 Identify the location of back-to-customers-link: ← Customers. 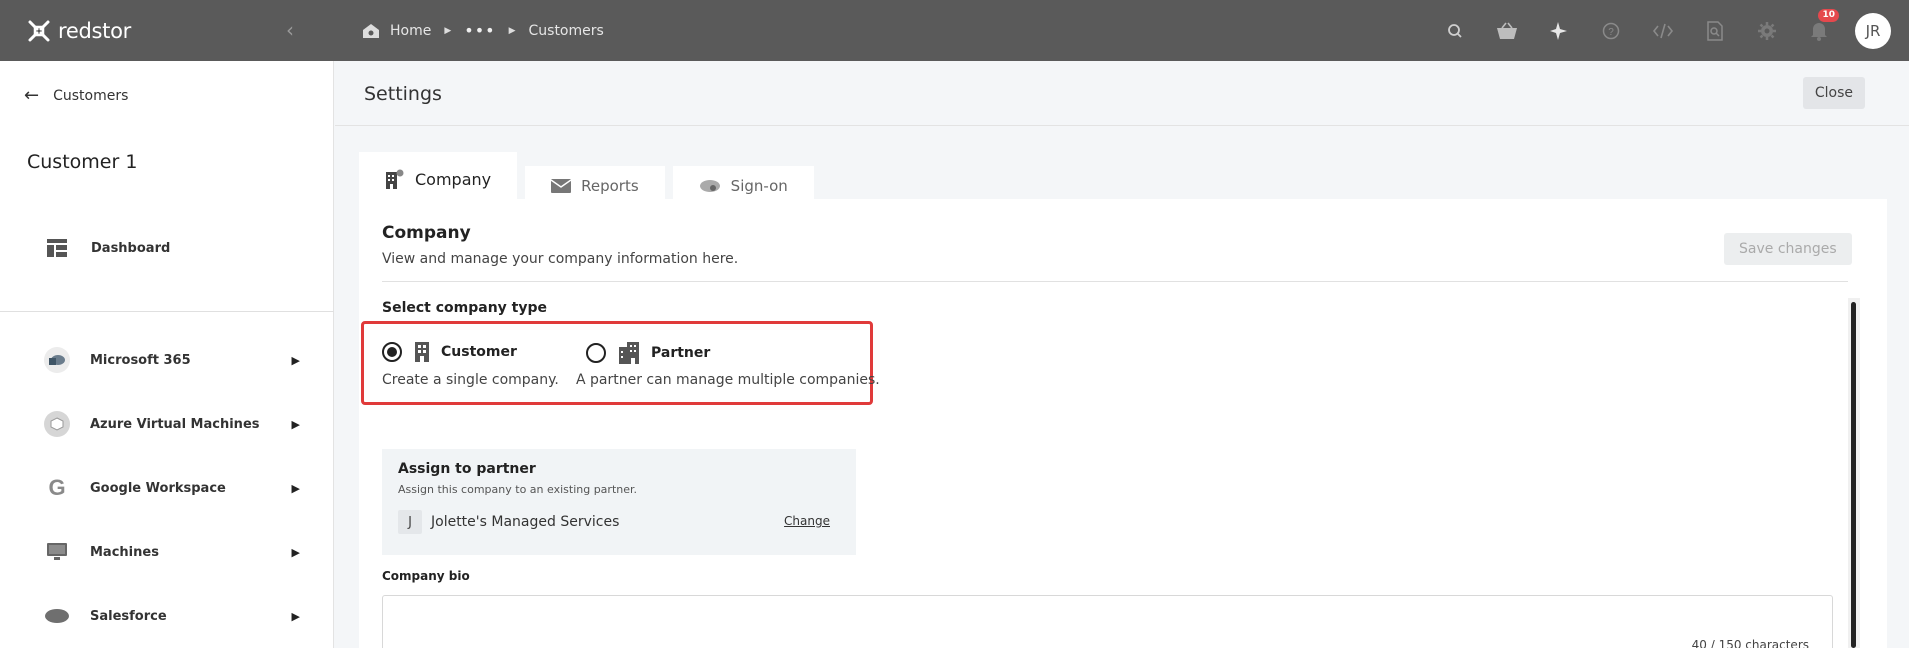
(76, 95).